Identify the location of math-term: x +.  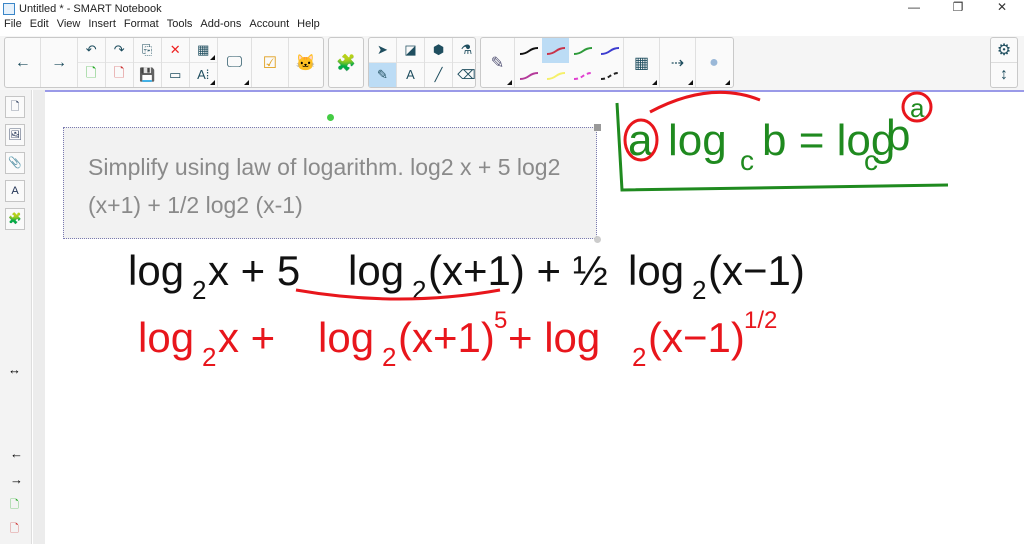
(246, 337).